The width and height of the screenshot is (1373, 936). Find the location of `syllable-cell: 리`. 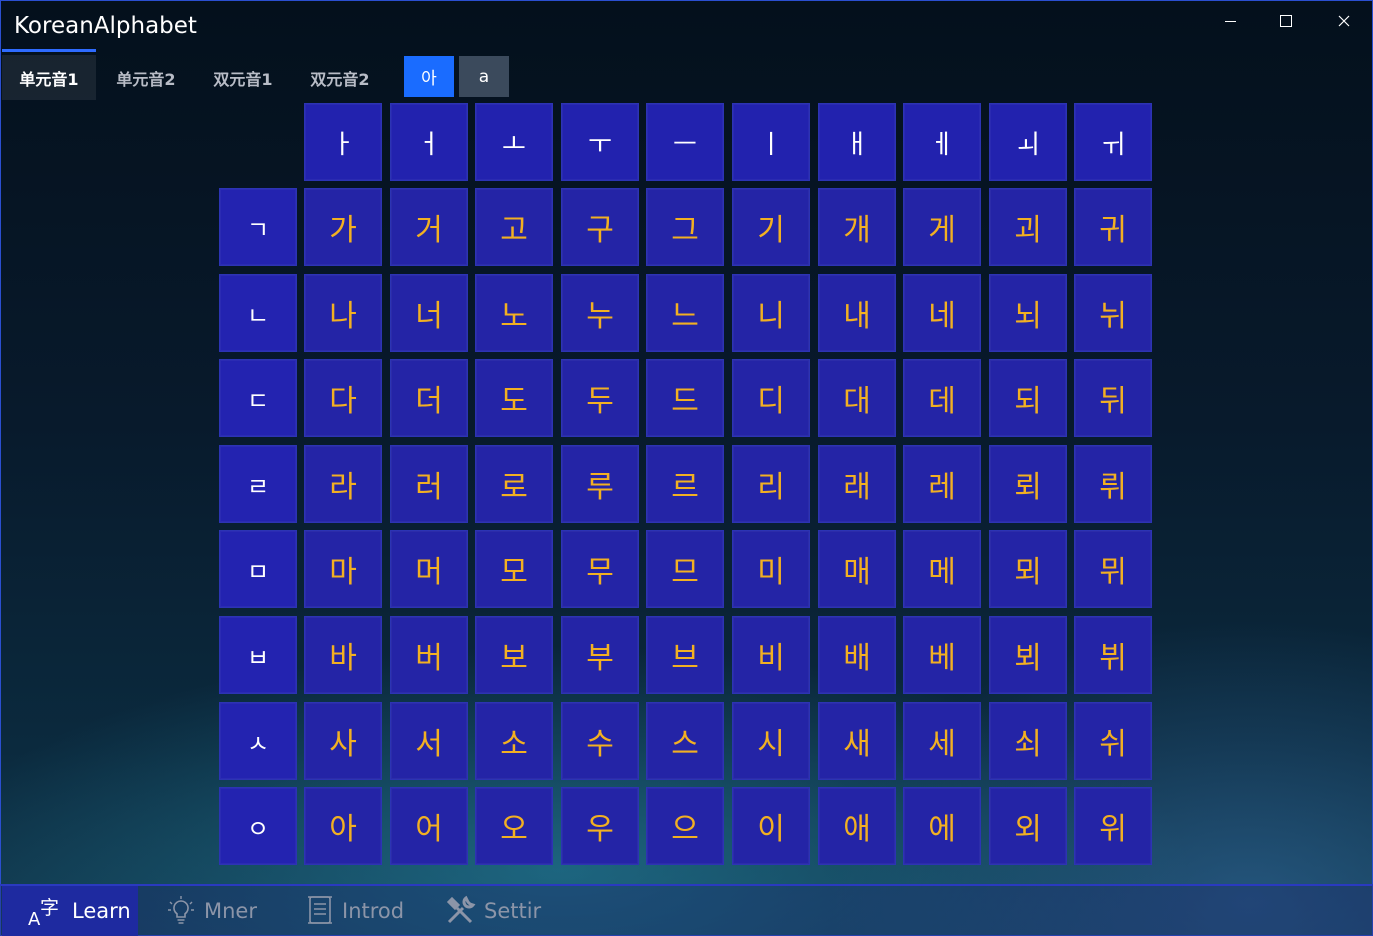

syllable-cell: 리 is located at coordinates (771, 484).